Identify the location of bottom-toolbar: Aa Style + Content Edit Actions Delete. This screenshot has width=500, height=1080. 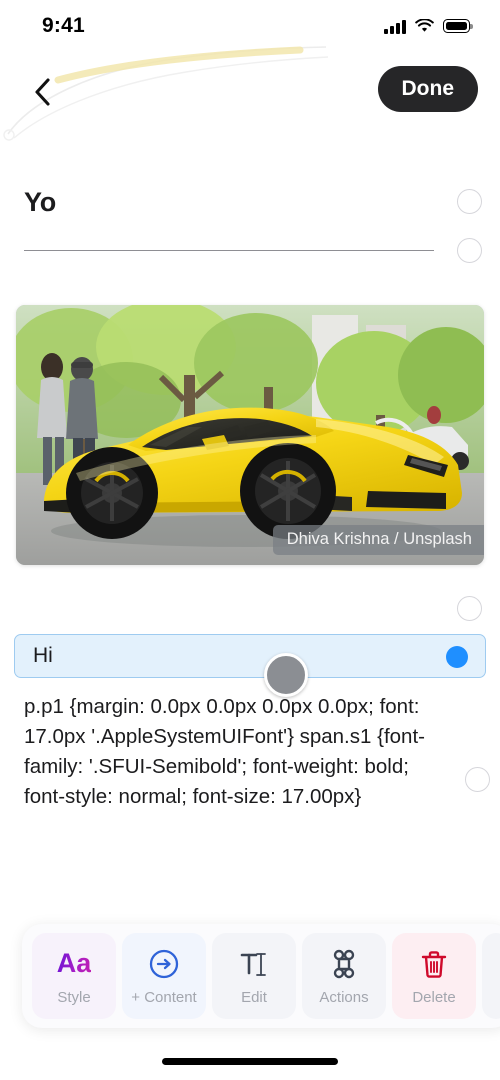
(261, 976).